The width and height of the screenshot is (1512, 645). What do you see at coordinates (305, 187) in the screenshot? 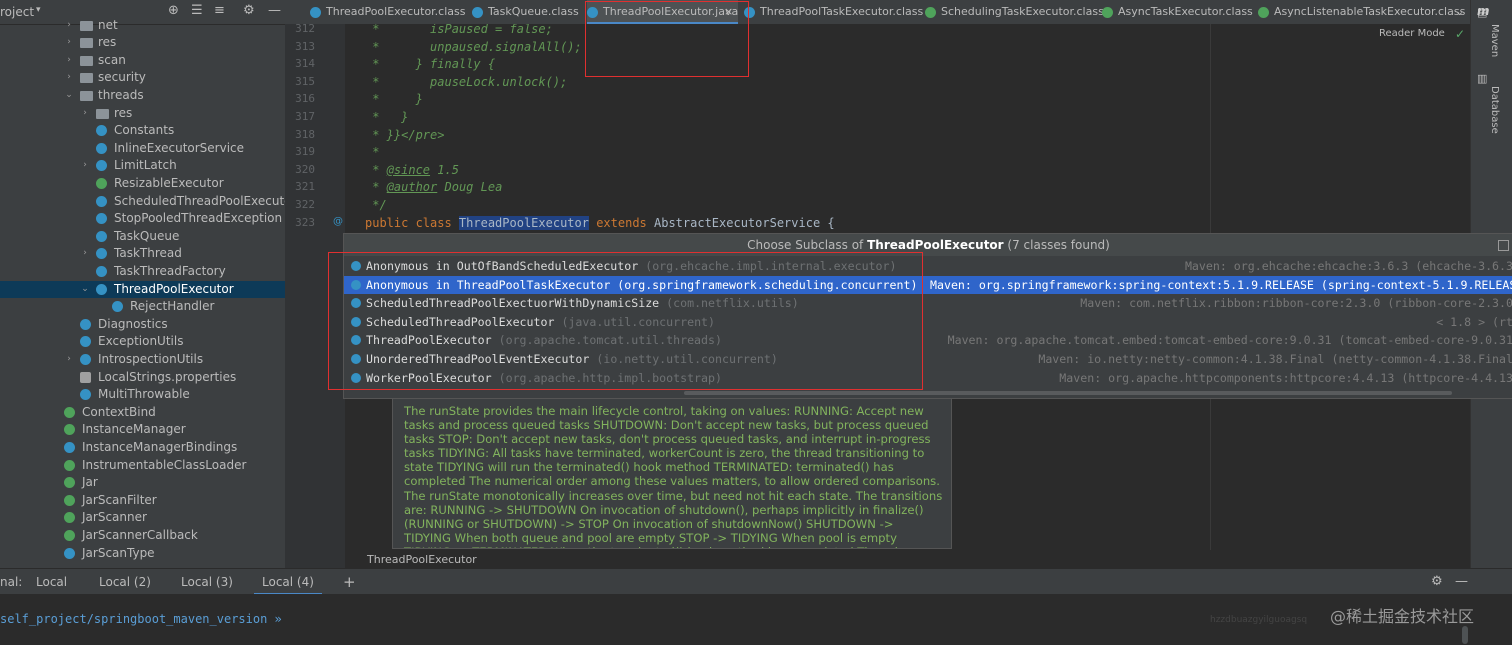
I see `line-number: 321` at bounding box center [305, 187].